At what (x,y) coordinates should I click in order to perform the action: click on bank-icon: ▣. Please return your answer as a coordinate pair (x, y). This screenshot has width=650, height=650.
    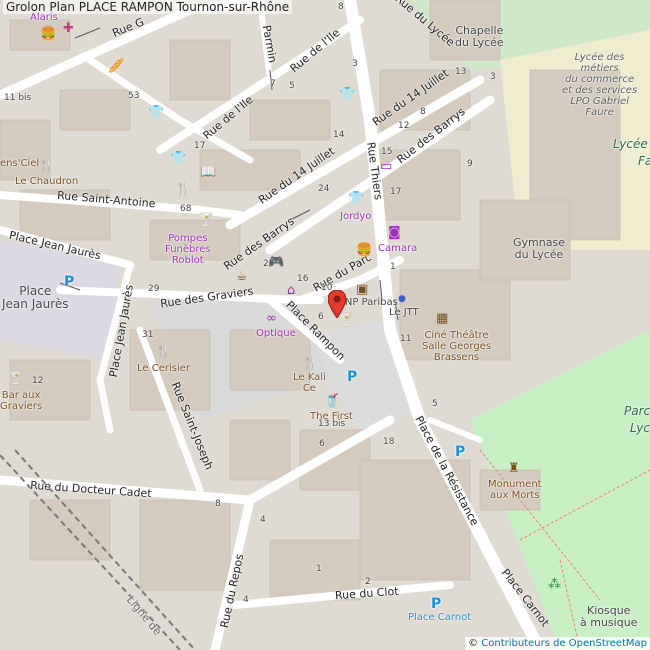
    Looking at the image, I should click on (362, 289).